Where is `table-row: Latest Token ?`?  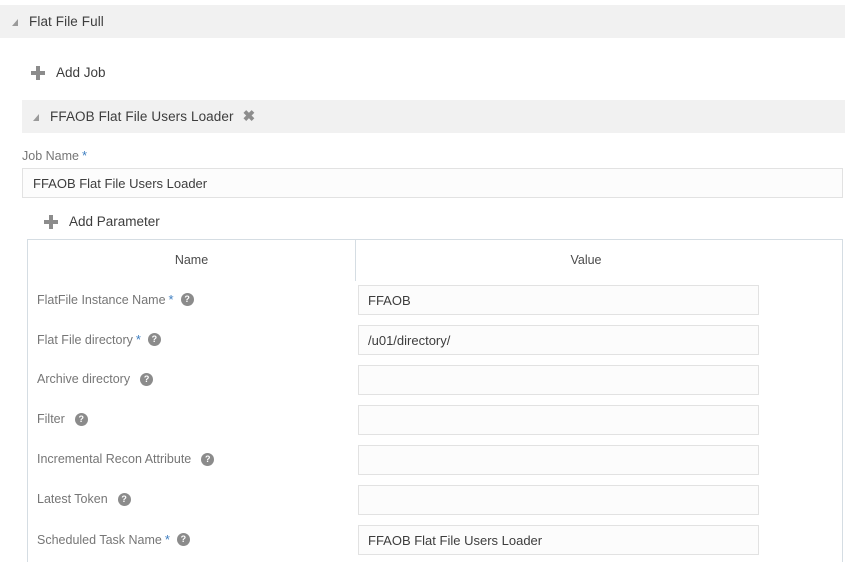
table-row: Latest Token ? is located at coordinates (435, 501).